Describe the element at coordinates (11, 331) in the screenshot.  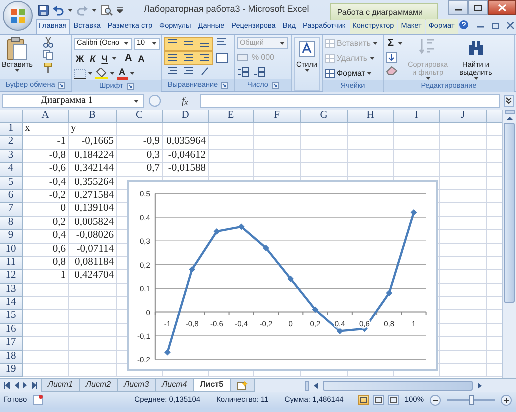
I see `row-header: 16` at that location.